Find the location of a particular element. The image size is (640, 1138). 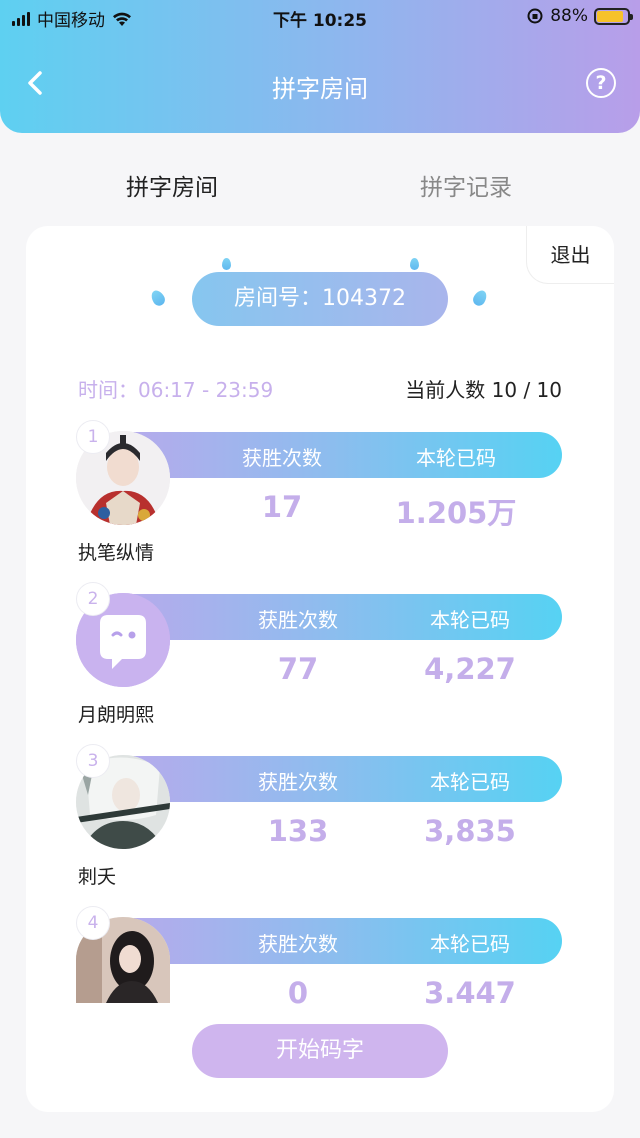

rank-badge: 2 is located at coordinates (93, 599).